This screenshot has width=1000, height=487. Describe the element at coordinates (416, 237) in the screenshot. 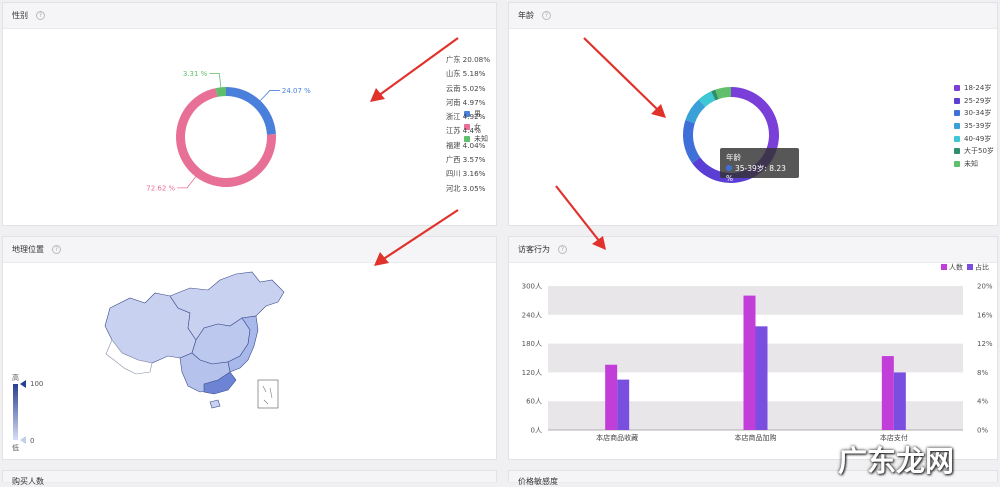

I see `arrow-to-geo` at that location.